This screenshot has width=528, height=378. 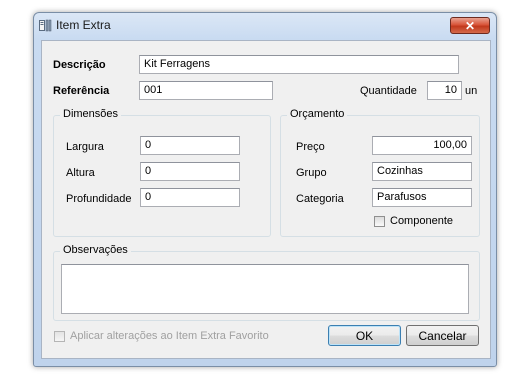 I want to click on grupo-label: Grupo, so click(x=311, y=173).